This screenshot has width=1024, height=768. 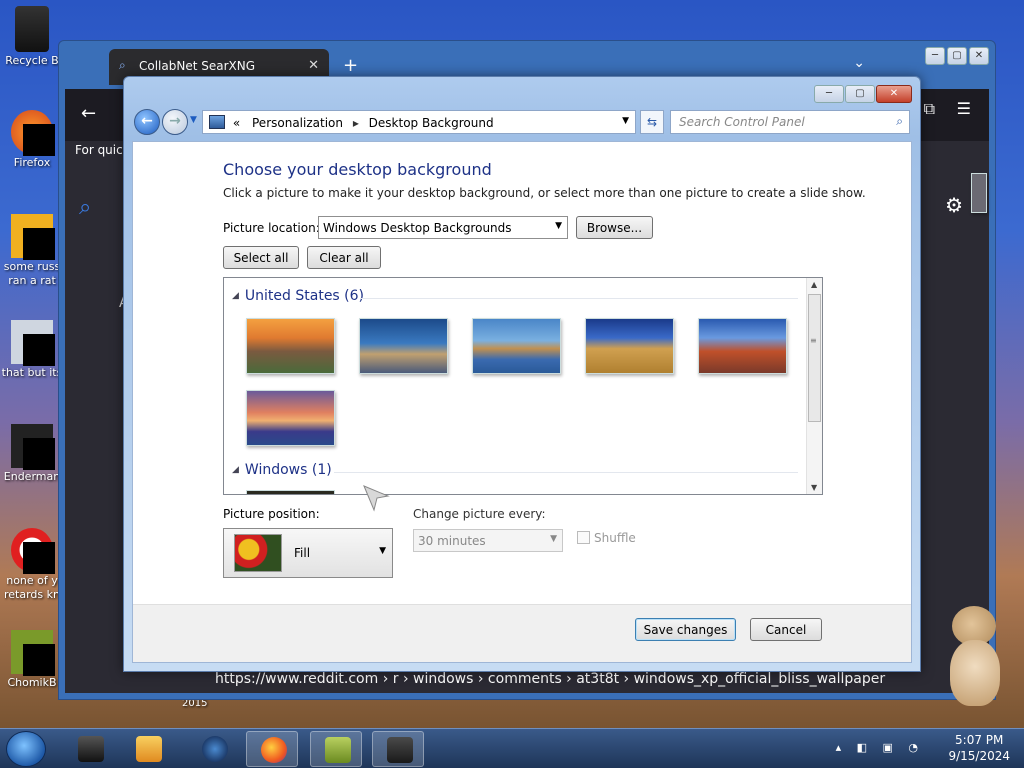 What do you see at coordinates (288, 470) in the screenshot?
I see `group-title: Windows (1)` at bounding box center [288, 470].